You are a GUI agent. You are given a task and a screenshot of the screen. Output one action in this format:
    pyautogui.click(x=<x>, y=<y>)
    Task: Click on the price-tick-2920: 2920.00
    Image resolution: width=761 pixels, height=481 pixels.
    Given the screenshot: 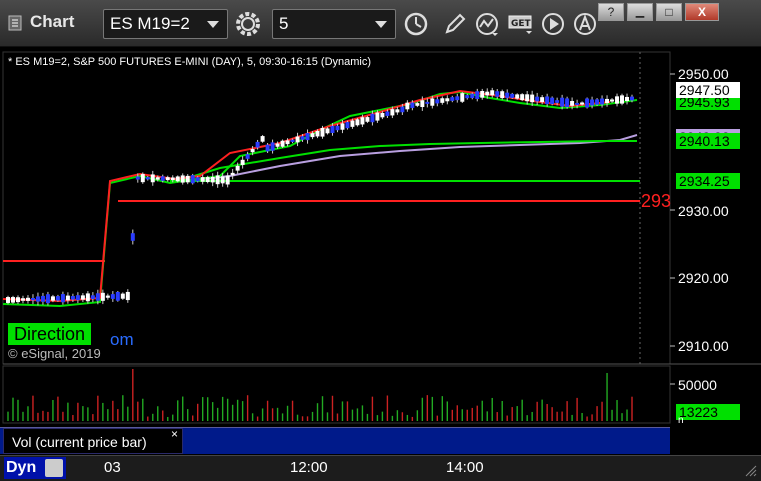 What is the action you would take?
    pyautogui.click(x=703, y=278)
    